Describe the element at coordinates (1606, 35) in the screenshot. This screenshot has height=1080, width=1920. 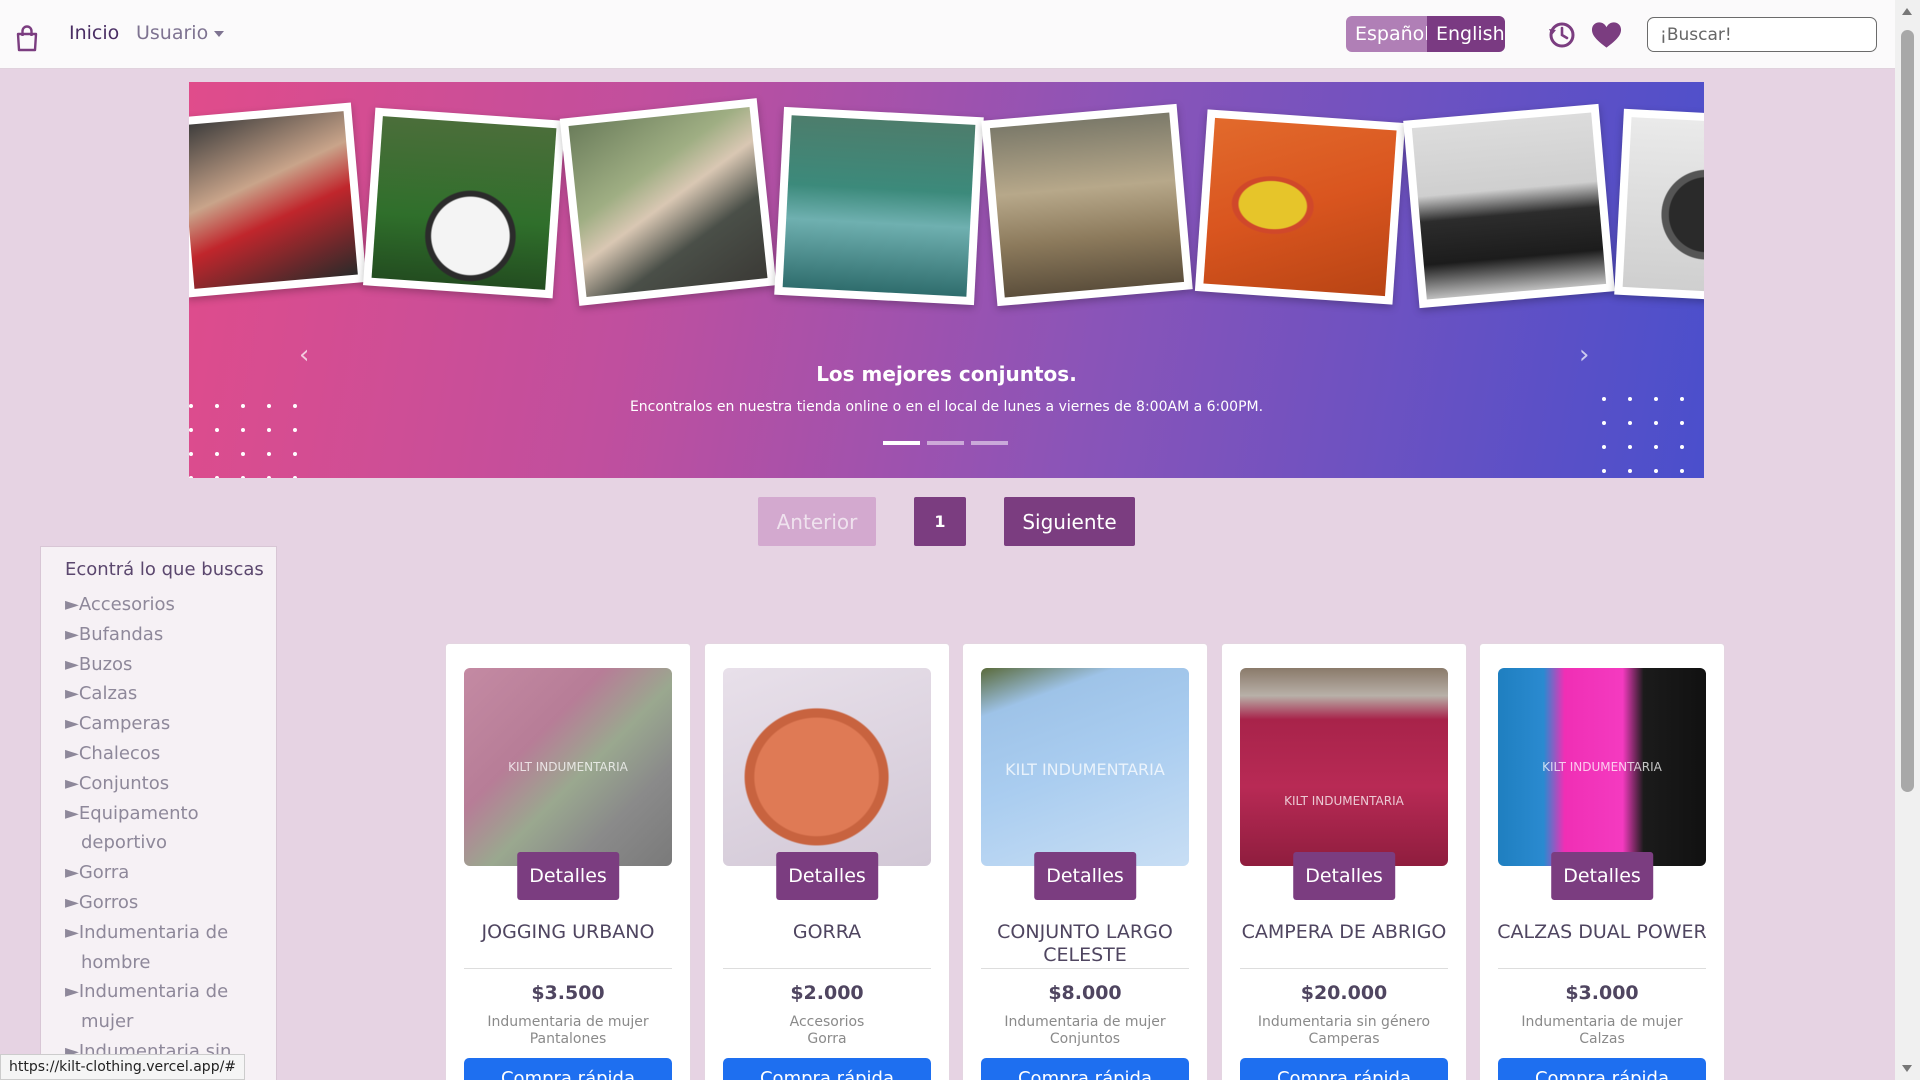
I see `heart-icon` at that location.